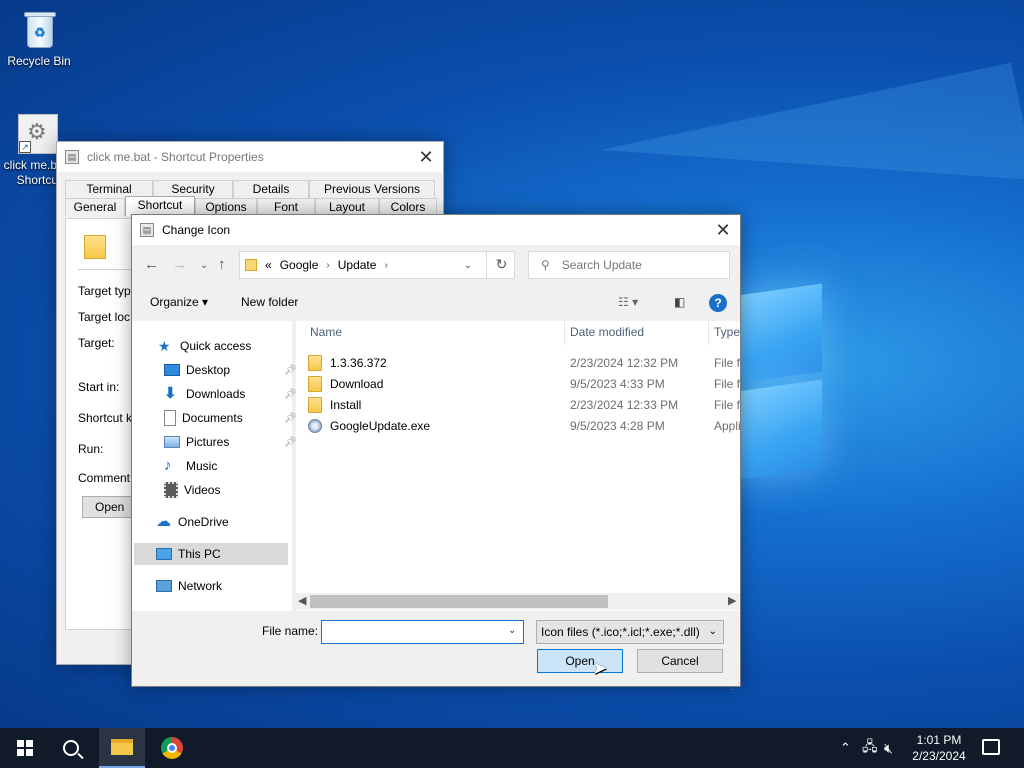 This screenshot has height=768, width=1024. Describe the element at coordinates (230, 394) in the screenshot. I see `nav-item-downloads: ⬇ Downloads 📌︎` at that location.